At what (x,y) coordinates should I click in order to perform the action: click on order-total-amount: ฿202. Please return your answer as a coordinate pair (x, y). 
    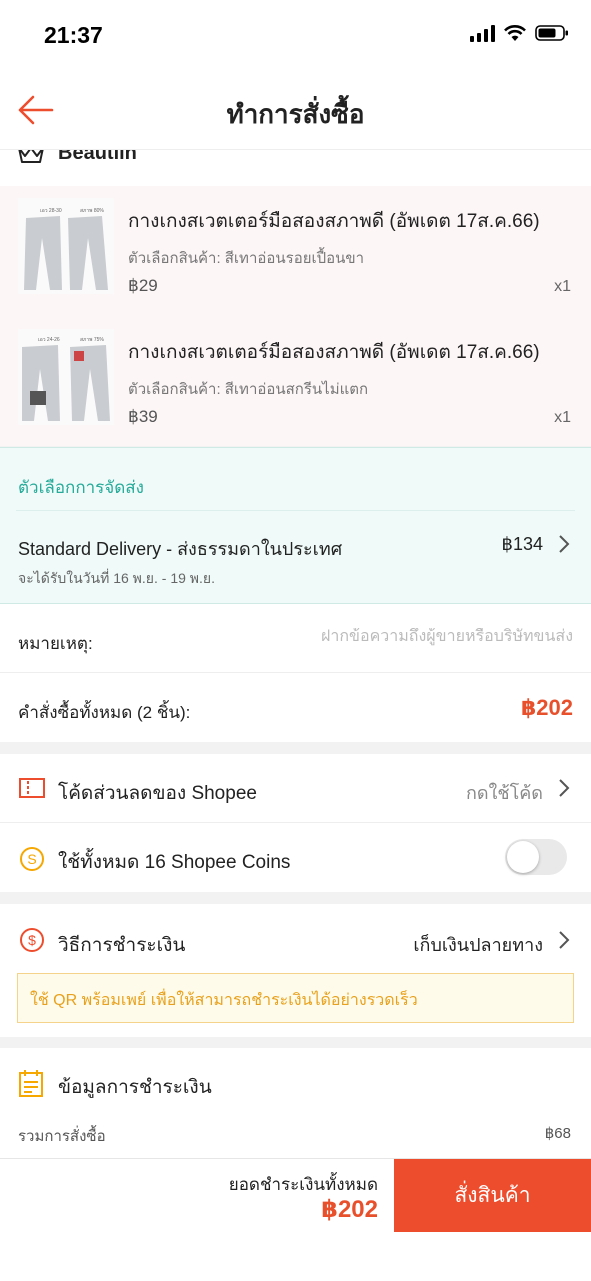
    Looking at the image, I should click on (546, 707).